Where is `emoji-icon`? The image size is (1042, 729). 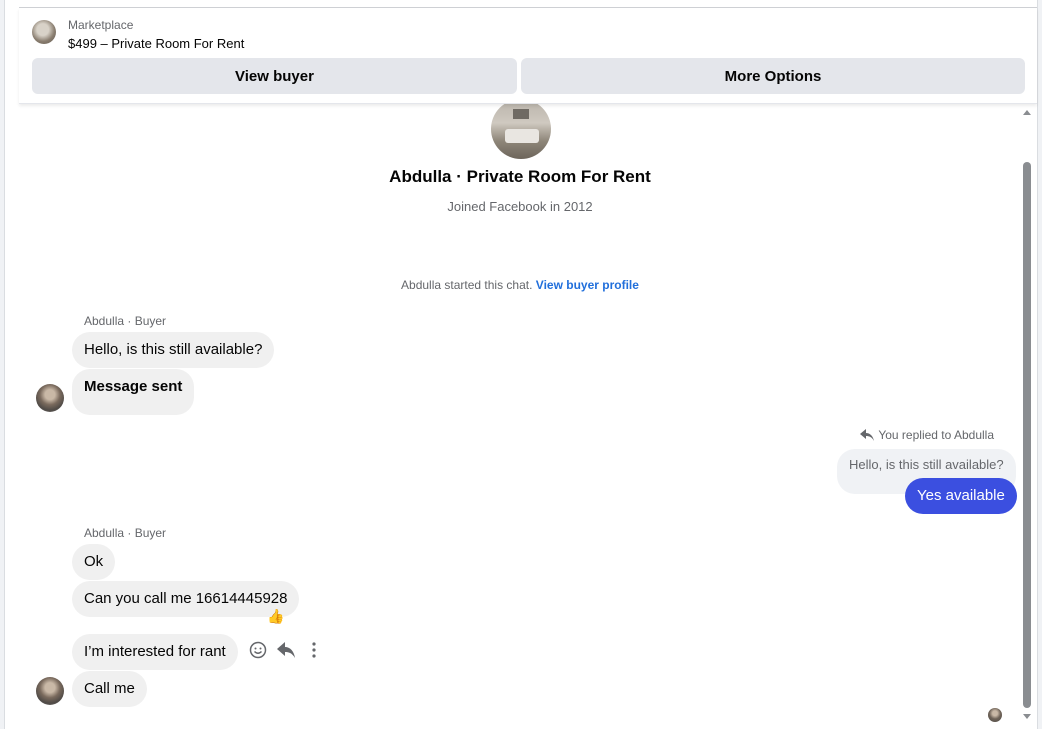
emoji-icon is located at coordinates (258, 650).